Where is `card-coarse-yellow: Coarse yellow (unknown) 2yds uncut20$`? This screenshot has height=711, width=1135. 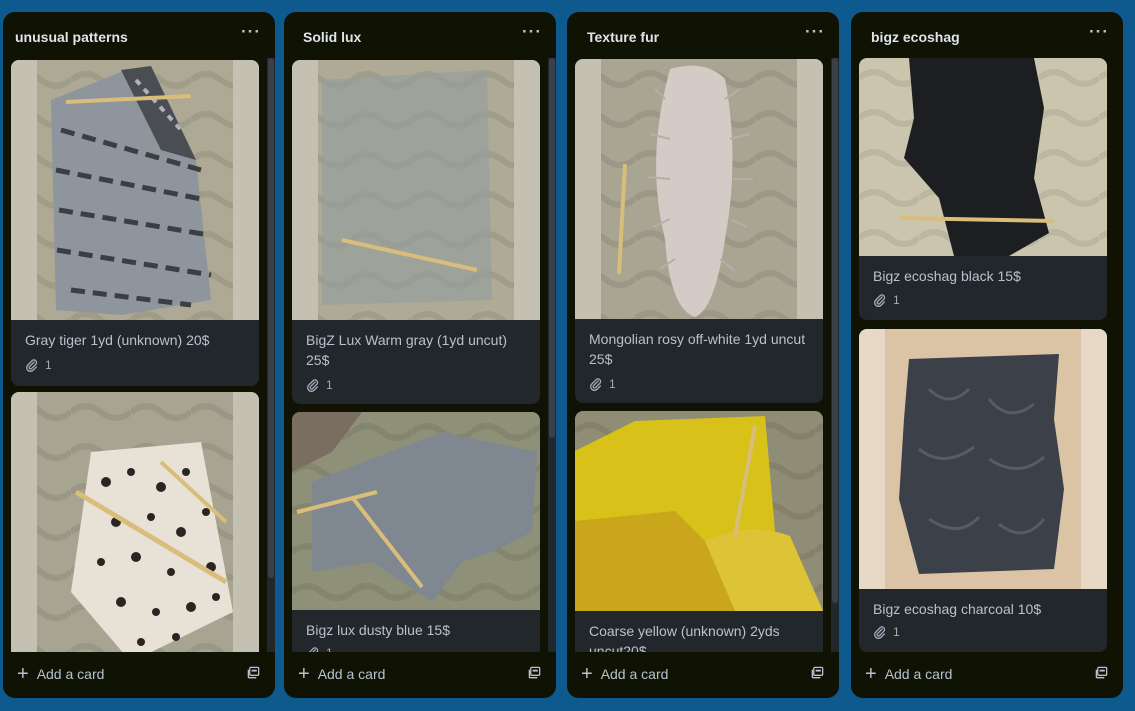 card-coarse-yellow: Coarse yellow (unknown) 2yds uncut20$ is located at coordinates (699, 531).